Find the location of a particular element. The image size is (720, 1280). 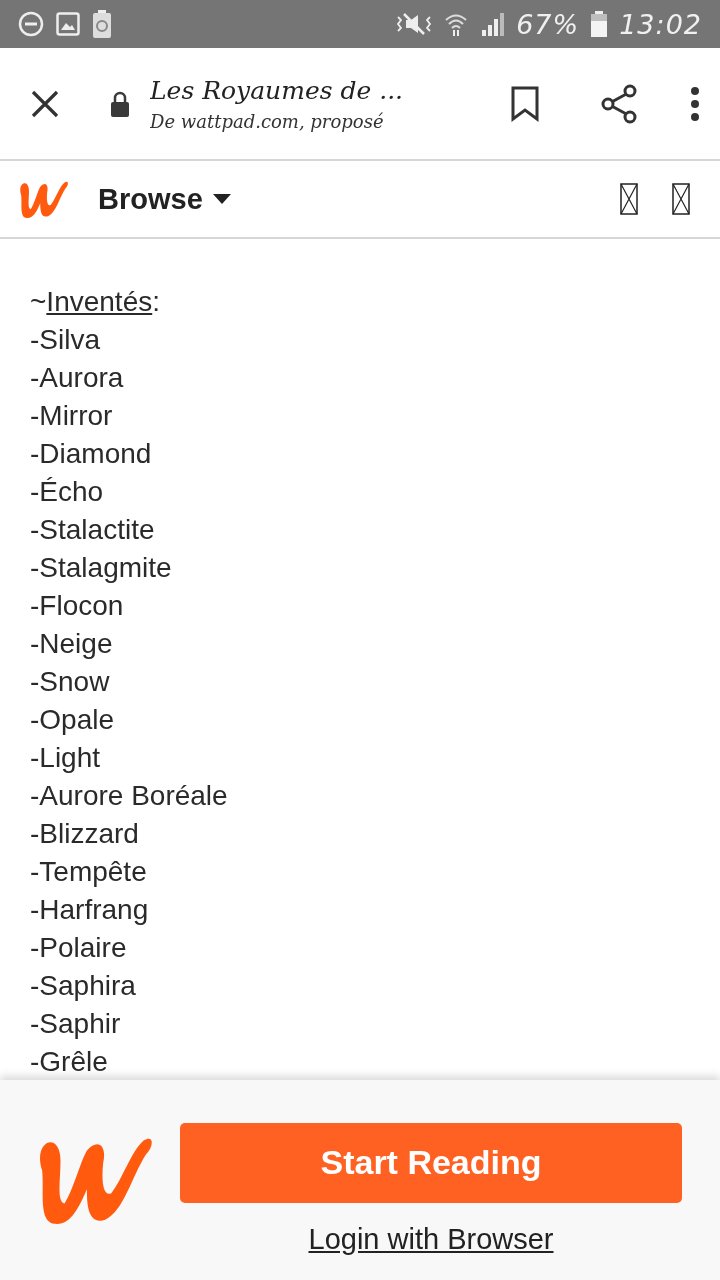

browse-menu: Browse is located at coordinates (164, 199).